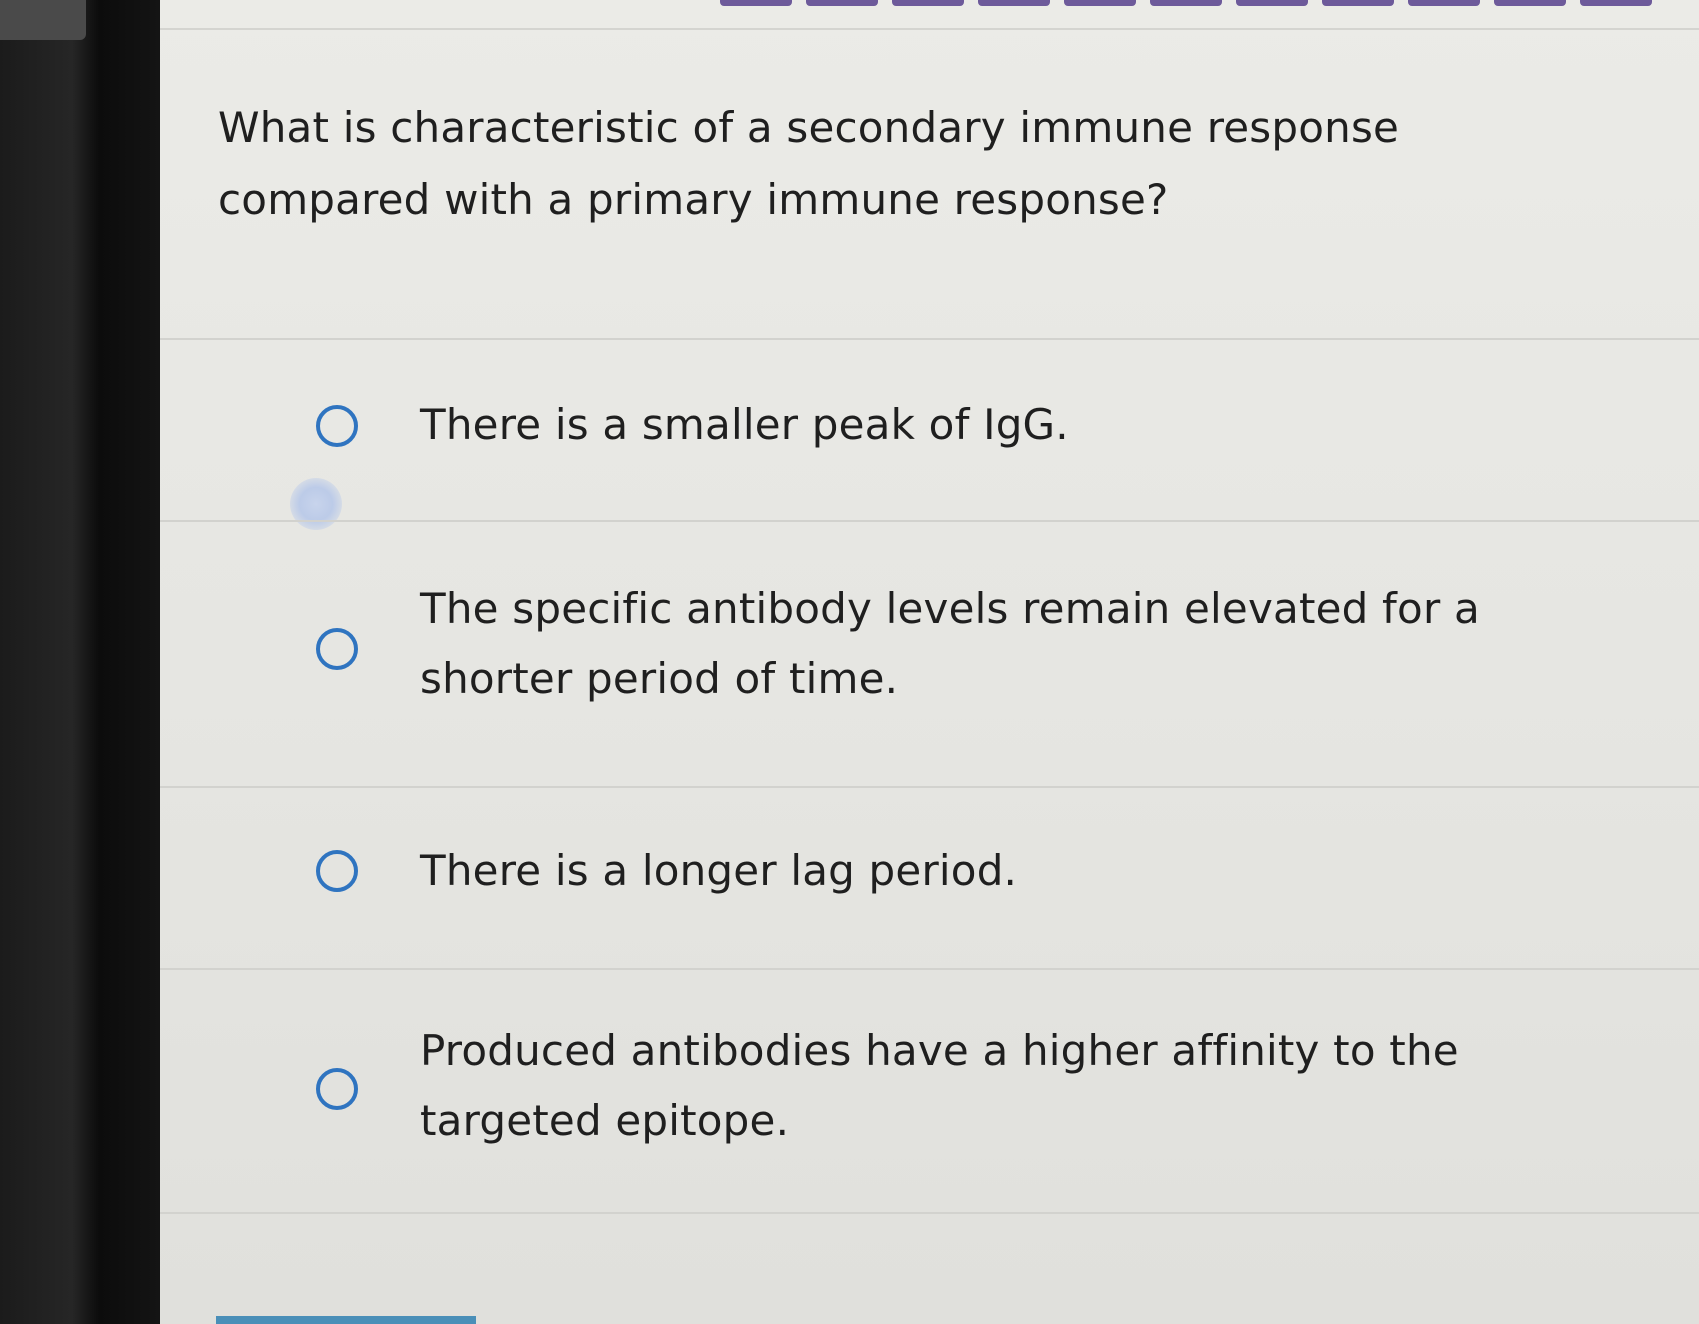  Describe the element at coordinates (719, 870) in the screenshot. I see `answer-option-label: There is a longer lag period.` at that location.